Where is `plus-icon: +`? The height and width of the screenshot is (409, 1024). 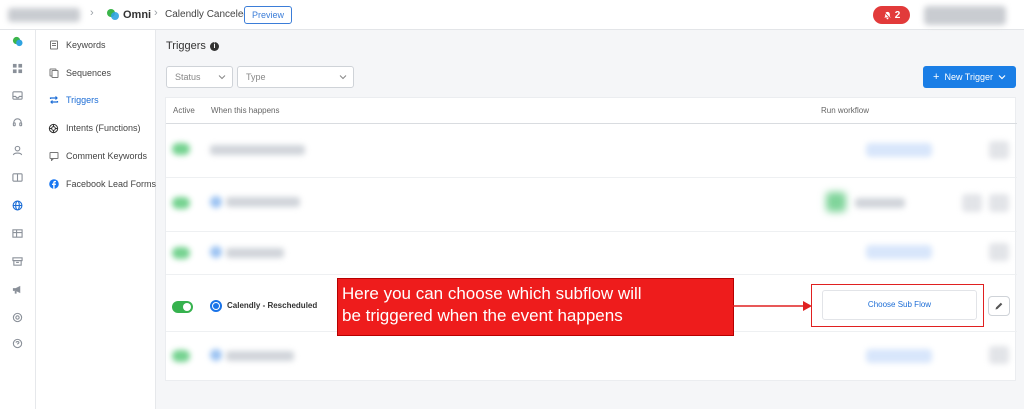 plus-icon: + is located at coordinates (936, 77).